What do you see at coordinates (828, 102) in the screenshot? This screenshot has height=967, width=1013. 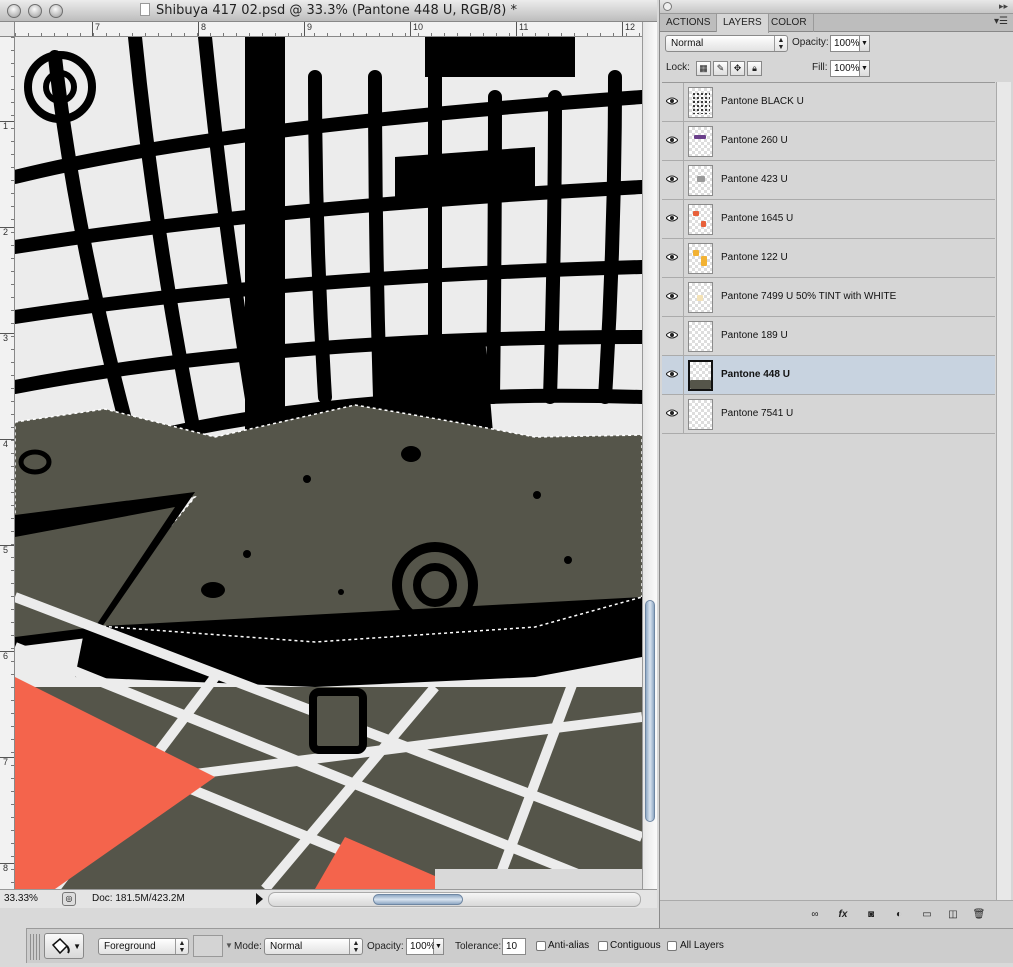 I see `layer-row-pantone-black-u: Pantone BLACK U` at bounding box center [828, 102].